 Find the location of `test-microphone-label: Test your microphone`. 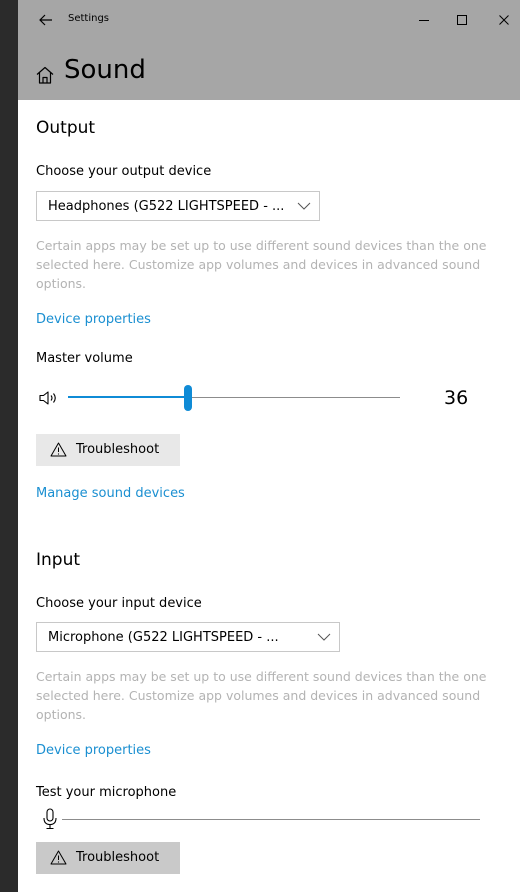

test-microphone-label: Test your microphone is located at coordinates (106, 792).